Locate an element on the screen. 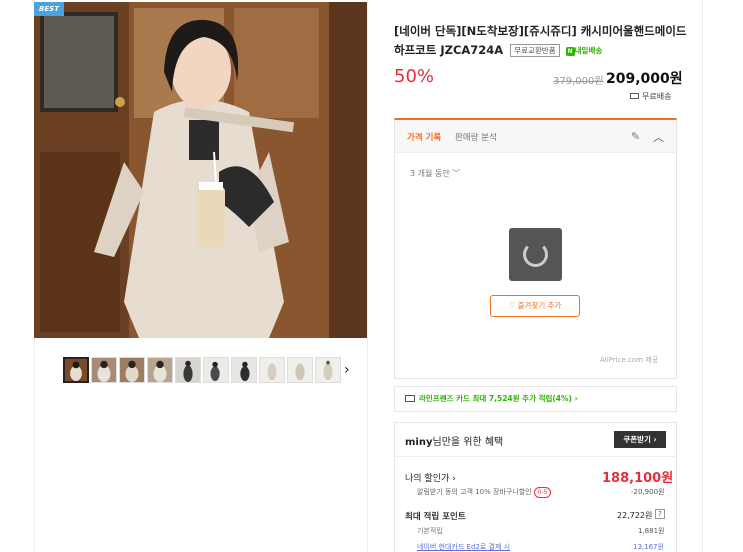 The image size is (743, 552). provider-credit: AliPrice.com 제공 is located at coordinates (629, 360).